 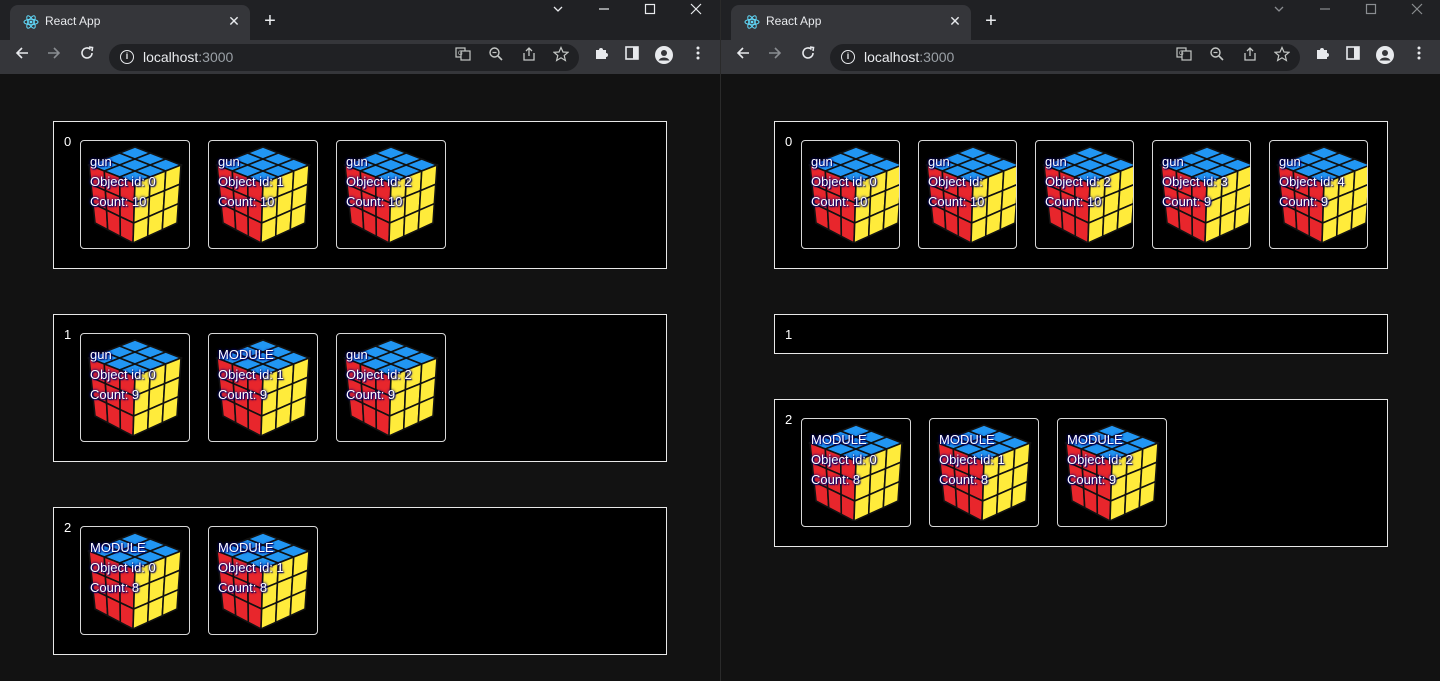 I want to click on item-card: MODULE Object id: 2 Count: 9, so click(x=1112, y=472).